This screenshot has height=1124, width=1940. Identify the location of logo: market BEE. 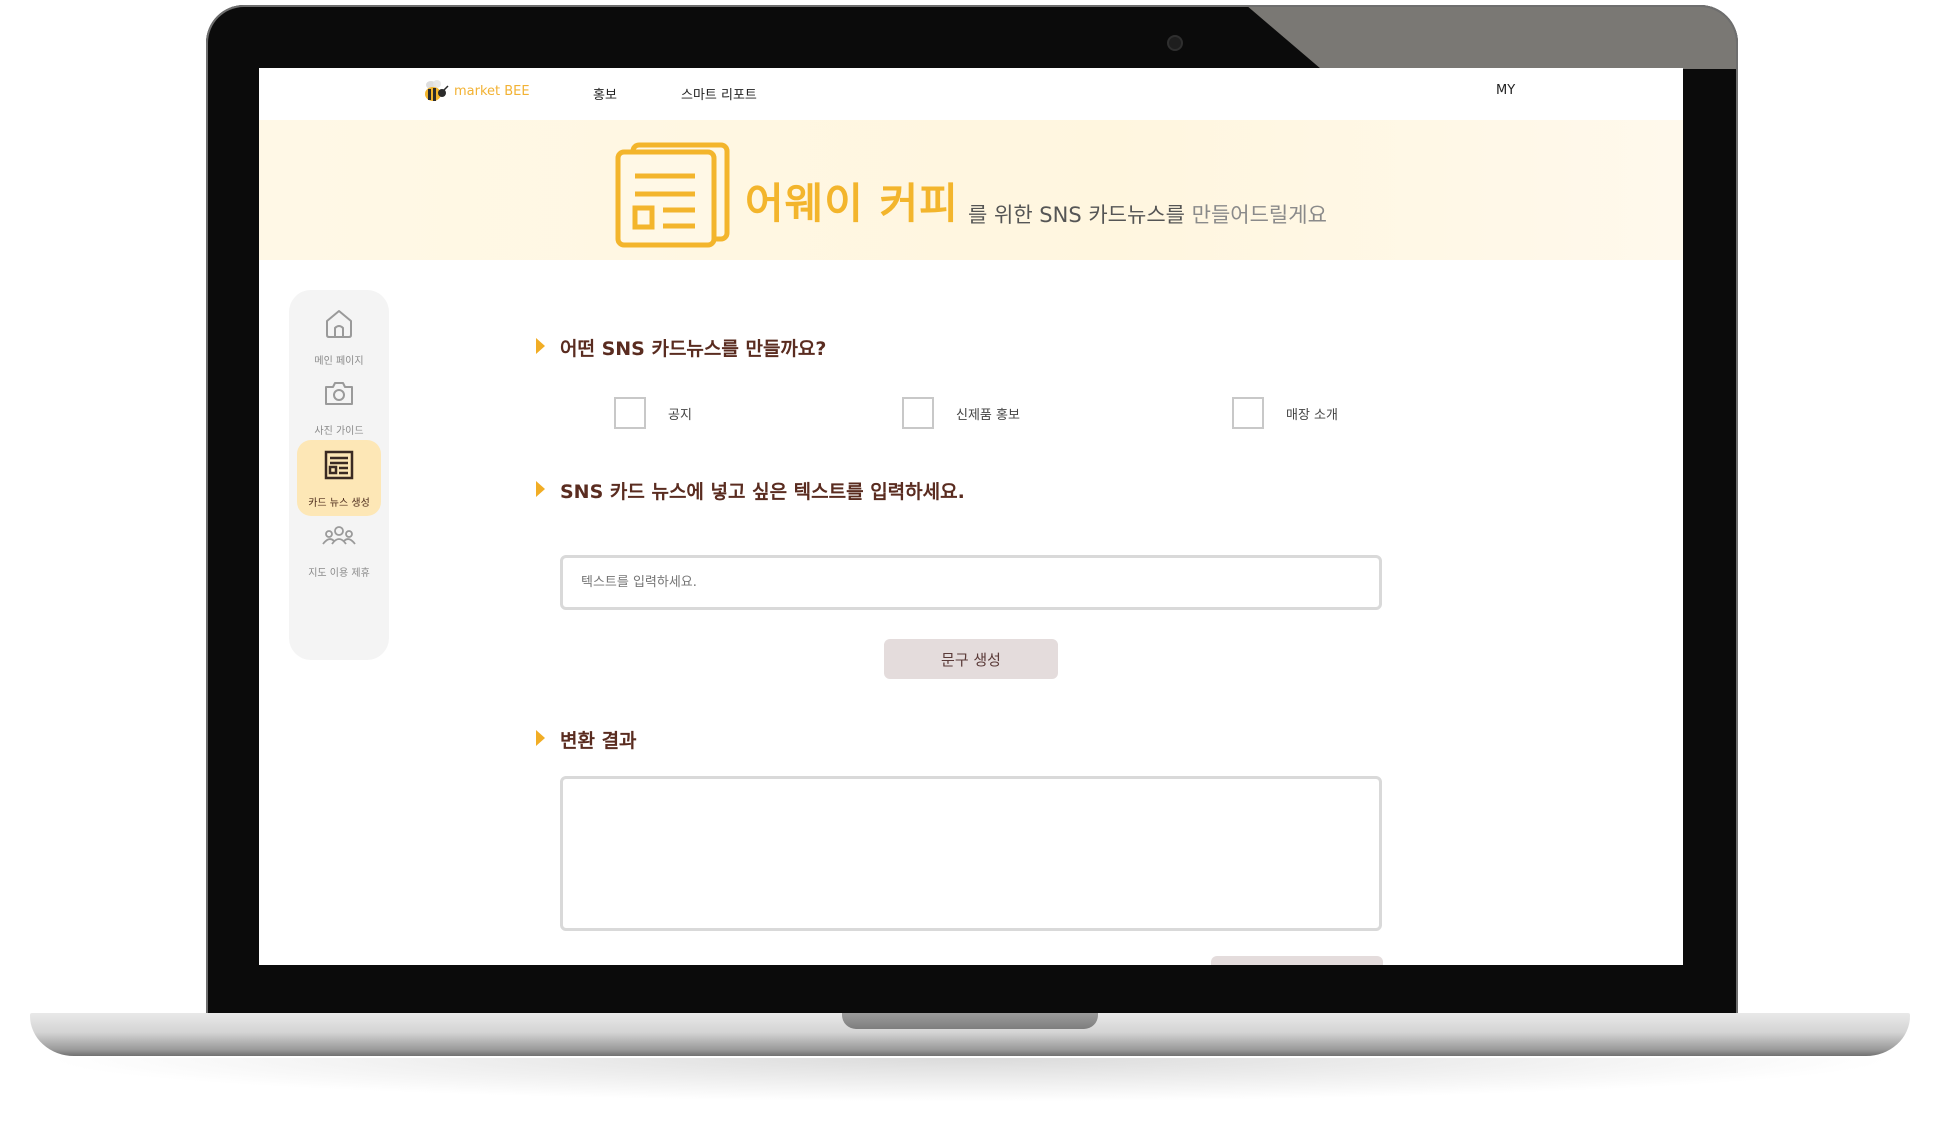
(476, 91).